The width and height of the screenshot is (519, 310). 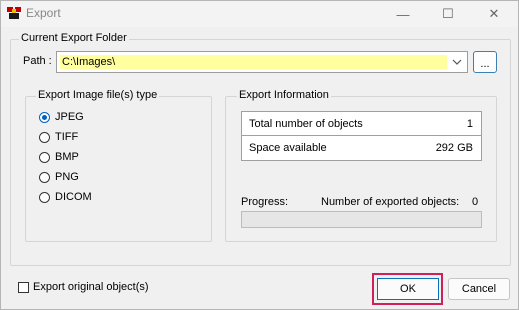 What do you see at coordinates (457, 62) in the screenshot?
I see `chevron-down-icon` at bounding box center [457, 62].